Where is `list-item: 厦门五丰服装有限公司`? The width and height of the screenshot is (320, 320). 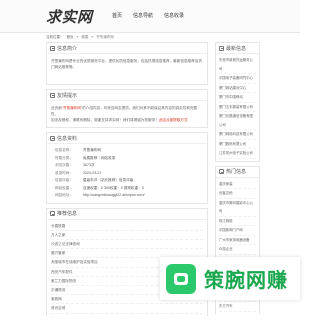 list-item: 厦门五丰服装有限公司 is located at coordinates (237, 107).